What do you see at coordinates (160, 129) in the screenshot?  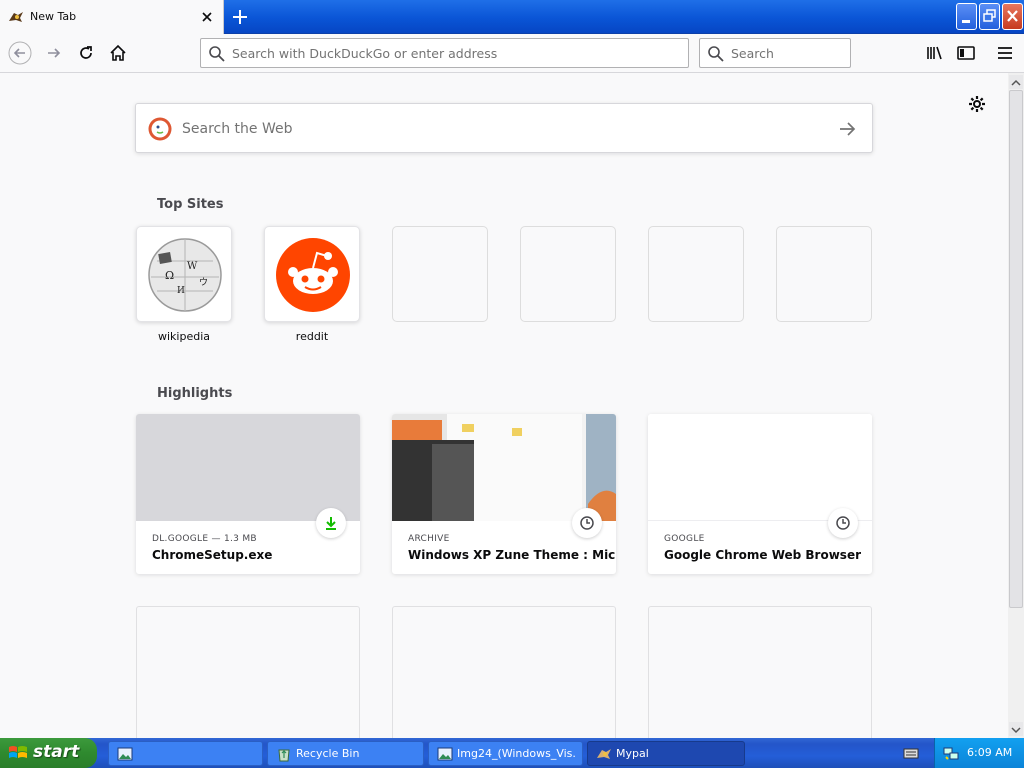 I see `duckduckgo-icon` at bounding box center [160, 129].